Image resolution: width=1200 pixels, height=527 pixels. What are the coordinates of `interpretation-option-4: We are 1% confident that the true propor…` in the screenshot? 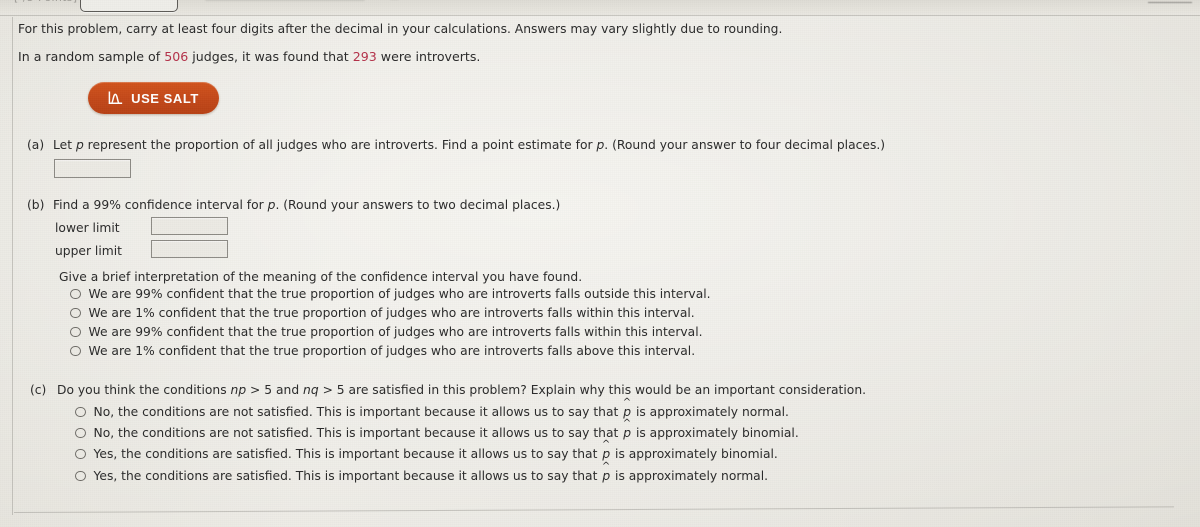 It's located at (382, 351).